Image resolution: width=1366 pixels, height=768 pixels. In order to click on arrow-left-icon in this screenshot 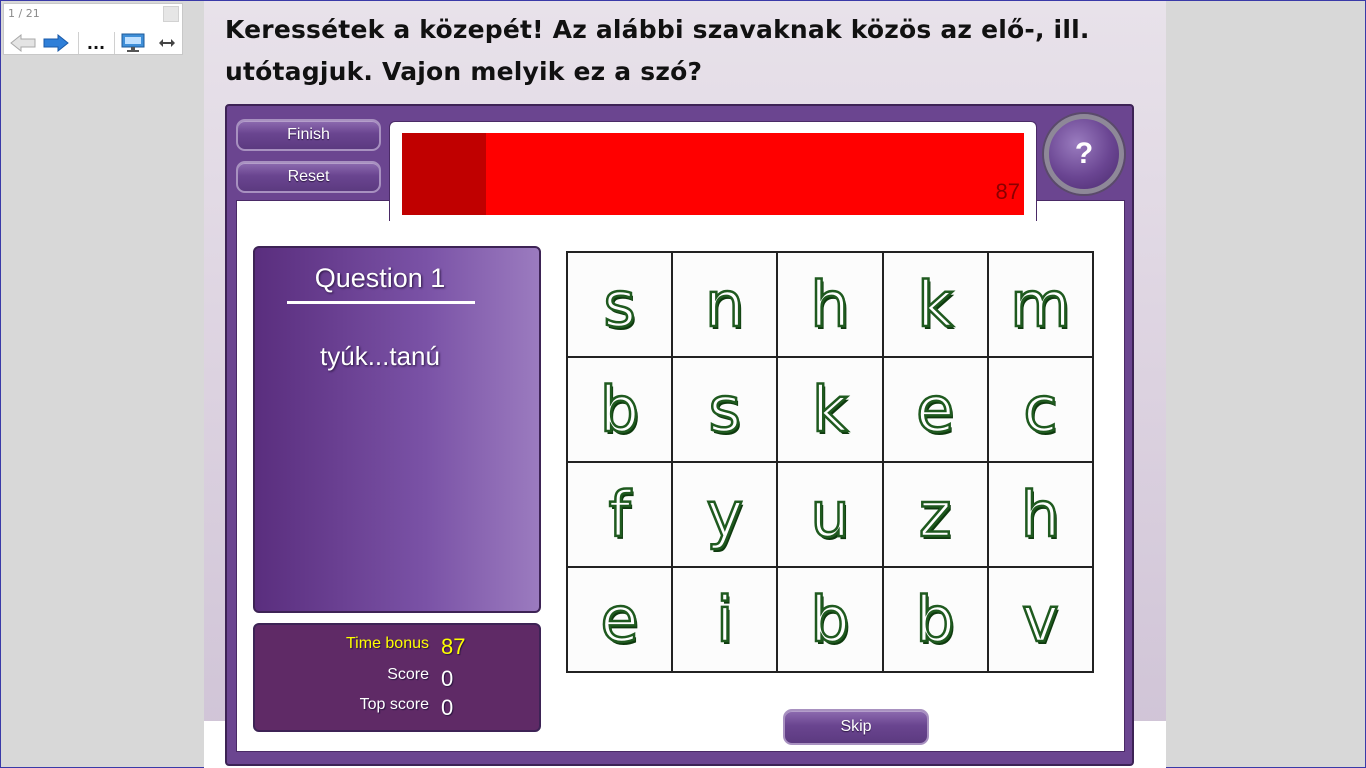, I will do `click(23, 43)`.